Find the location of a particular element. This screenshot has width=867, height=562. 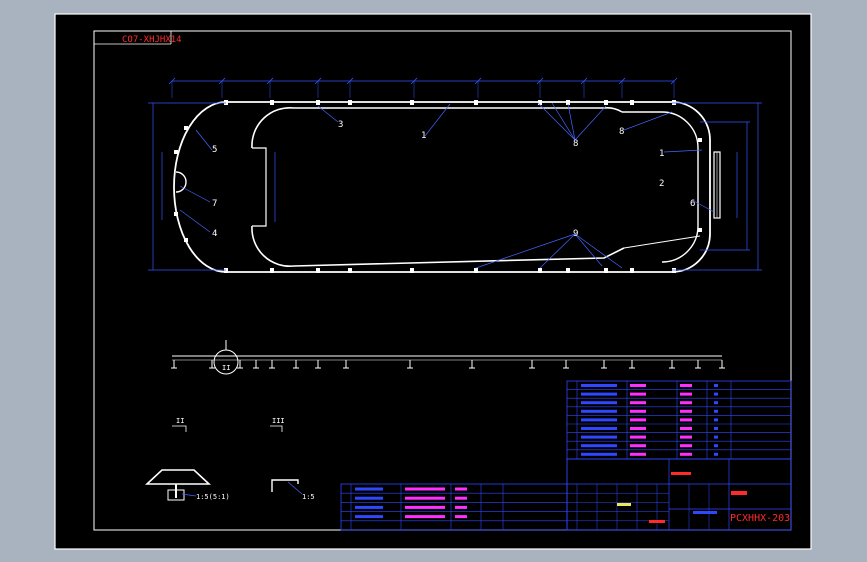

callout-2: 2 is located at coordinates (661, 184).